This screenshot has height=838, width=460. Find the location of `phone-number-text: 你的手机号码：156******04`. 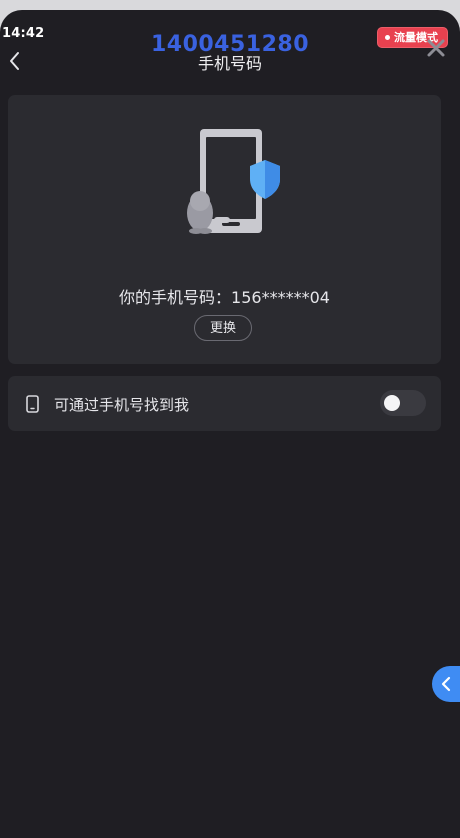

phone-number-text: 你的手机号码：156******04 is located at coordinates (224, 297).